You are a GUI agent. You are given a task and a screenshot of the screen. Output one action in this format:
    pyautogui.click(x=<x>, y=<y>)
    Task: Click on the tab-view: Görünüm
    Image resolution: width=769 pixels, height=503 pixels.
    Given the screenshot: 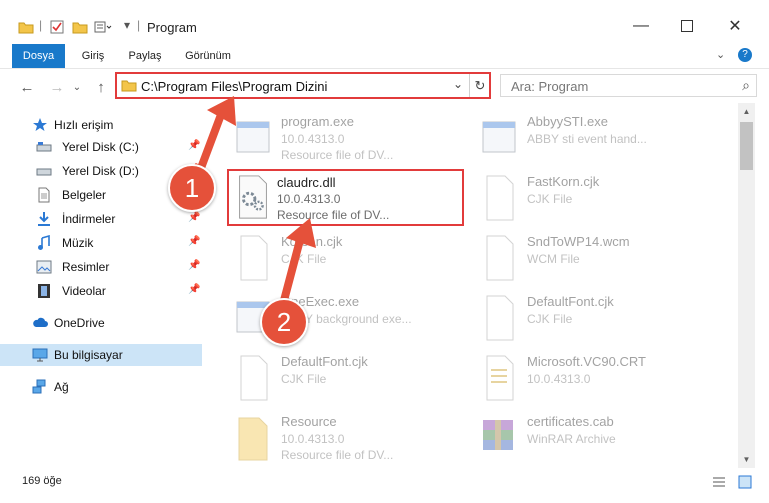 What is the action you would take?
    pyautogui.click(x=208, y=56)
    